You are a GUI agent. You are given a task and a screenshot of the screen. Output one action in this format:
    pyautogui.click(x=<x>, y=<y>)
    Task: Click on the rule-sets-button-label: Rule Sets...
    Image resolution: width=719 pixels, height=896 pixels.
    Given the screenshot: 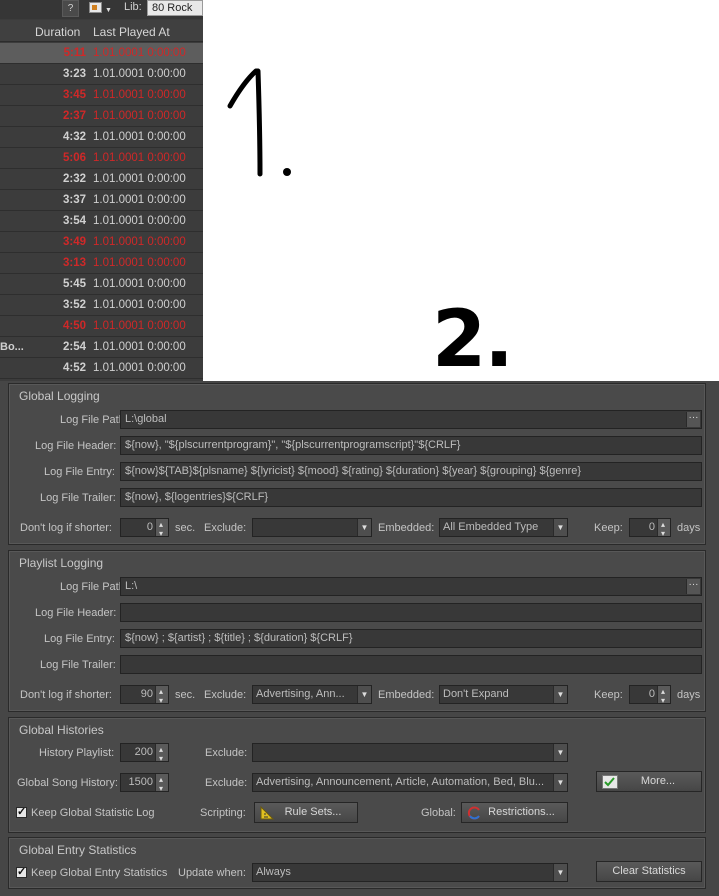 What is the action you would take?
    pyautogui.click(x=313, y=812)
    